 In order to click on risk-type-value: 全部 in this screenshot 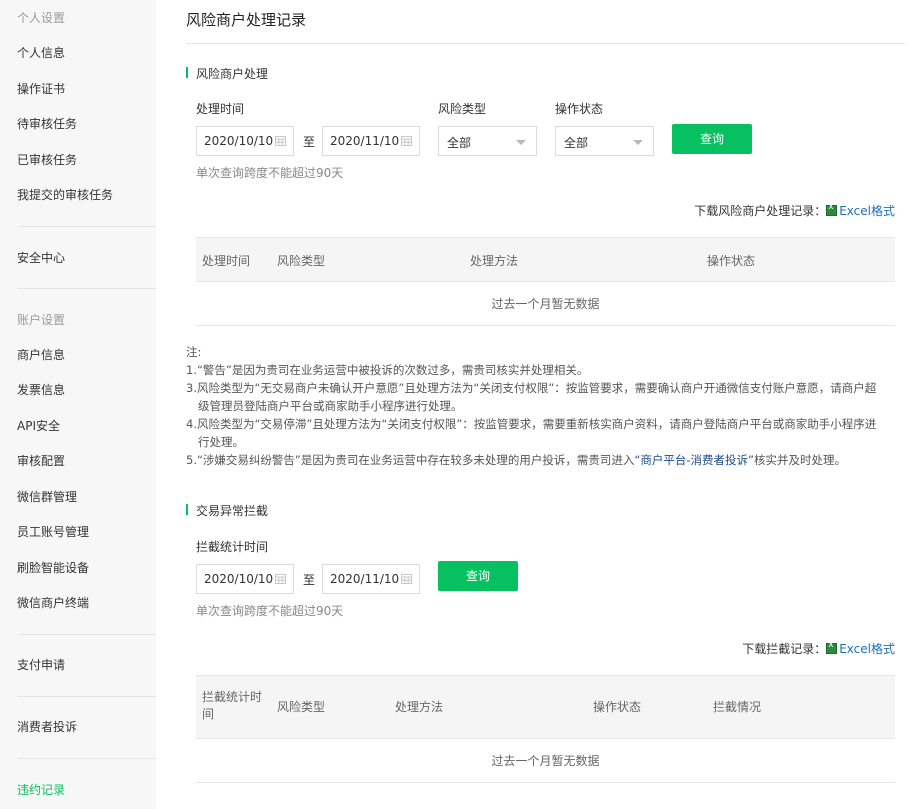, I will do `click(459, 143)`.